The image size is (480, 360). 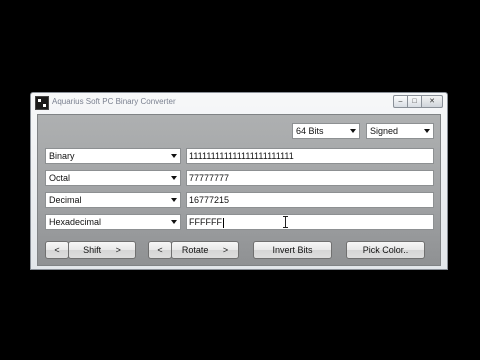 I want to click on maximize-button: □, so click(x=415, y=101).